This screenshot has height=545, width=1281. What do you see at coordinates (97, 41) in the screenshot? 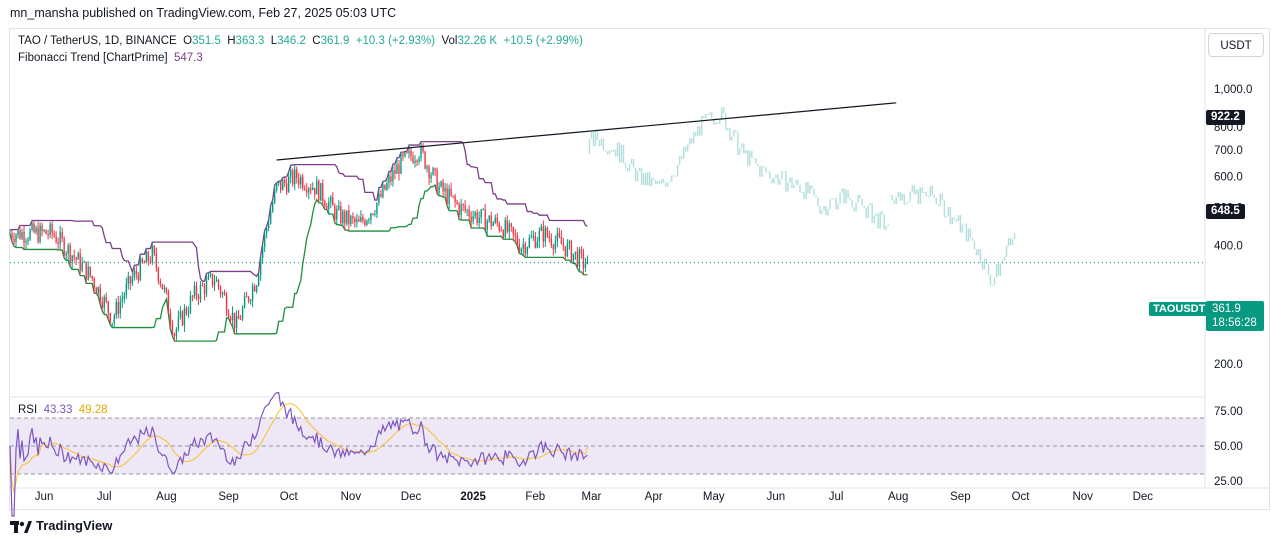
I see `symbol-label: TAO / TetherUS, 1D, BINANCE` at bounding box center [97, 41].